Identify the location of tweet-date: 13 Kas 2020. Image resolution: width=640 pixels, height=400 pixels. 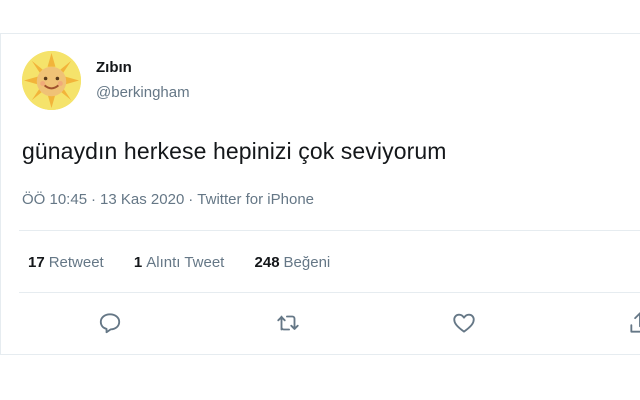
(142, 199).